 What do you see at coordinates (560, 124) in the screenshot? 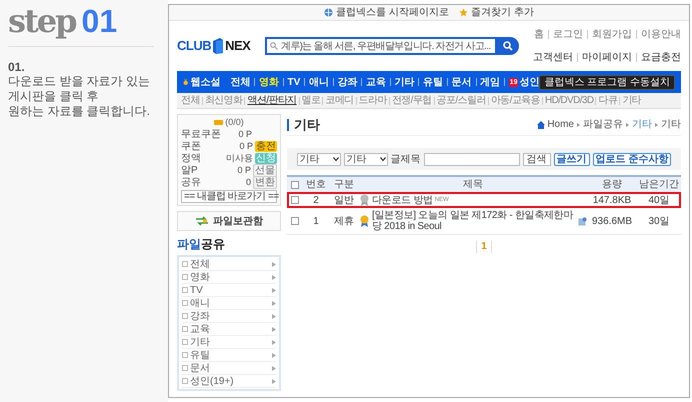
I see `breadcrumb-link: Home` at bounding box center [560, 124].